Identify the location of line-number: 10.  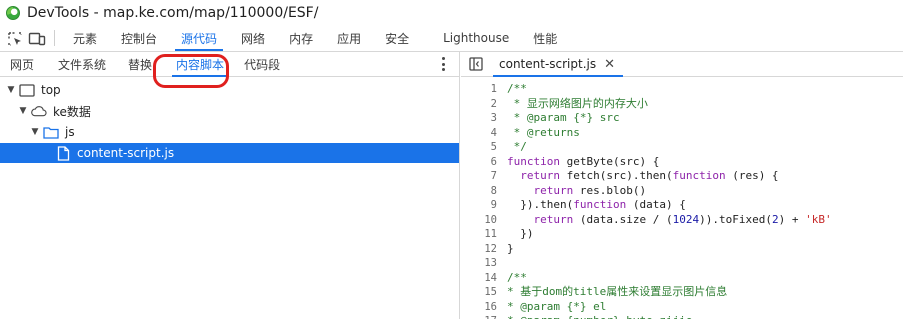
(480, 220).